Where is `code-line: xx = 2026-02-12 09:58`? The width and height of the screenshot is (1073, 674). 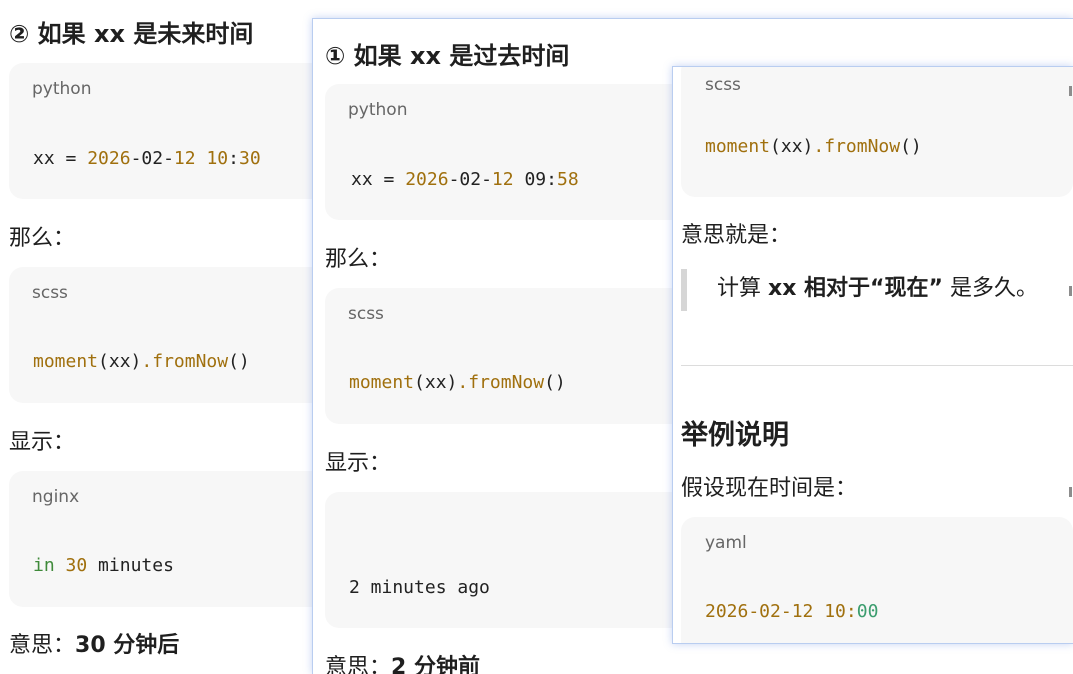 code-line: xx = 2026-02-12 09:58 is located at coordinates (465, 179).